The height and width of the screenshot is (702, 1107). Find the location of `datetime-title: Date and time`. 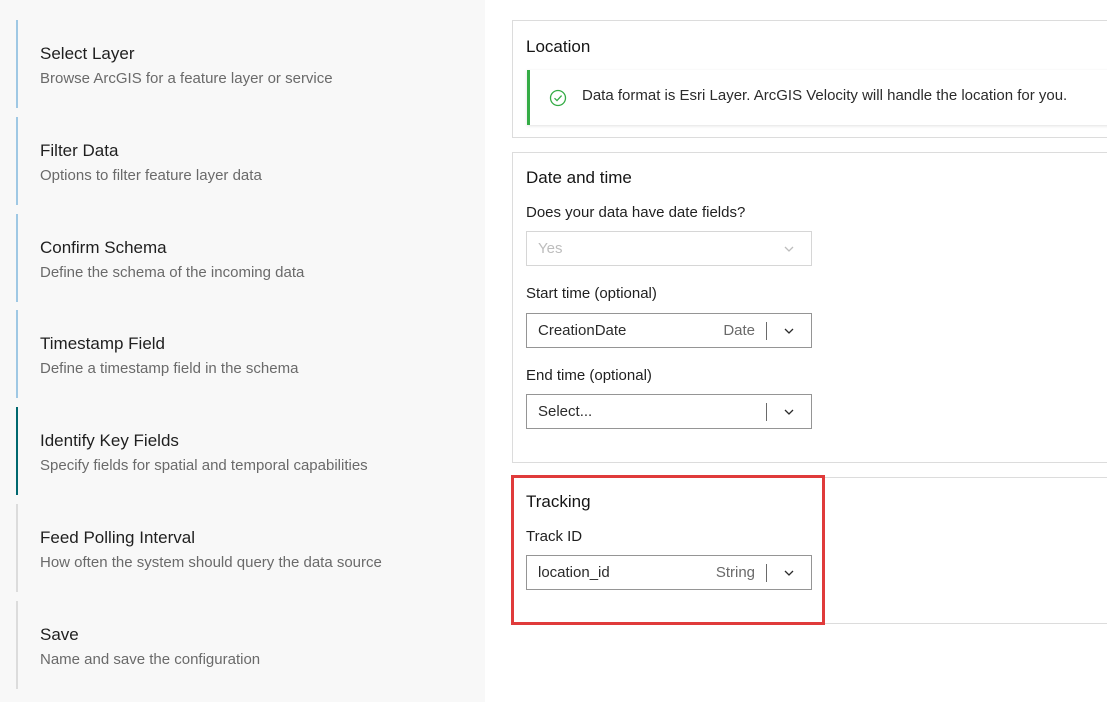

datetime-title: Date and time is located at coordinates (579, 177).